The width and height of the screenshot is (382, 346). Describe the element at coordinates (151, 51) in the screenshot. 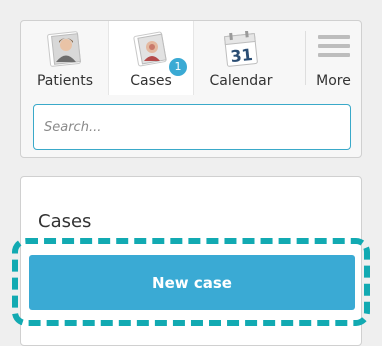

I see `case-photo-icon` at that location.